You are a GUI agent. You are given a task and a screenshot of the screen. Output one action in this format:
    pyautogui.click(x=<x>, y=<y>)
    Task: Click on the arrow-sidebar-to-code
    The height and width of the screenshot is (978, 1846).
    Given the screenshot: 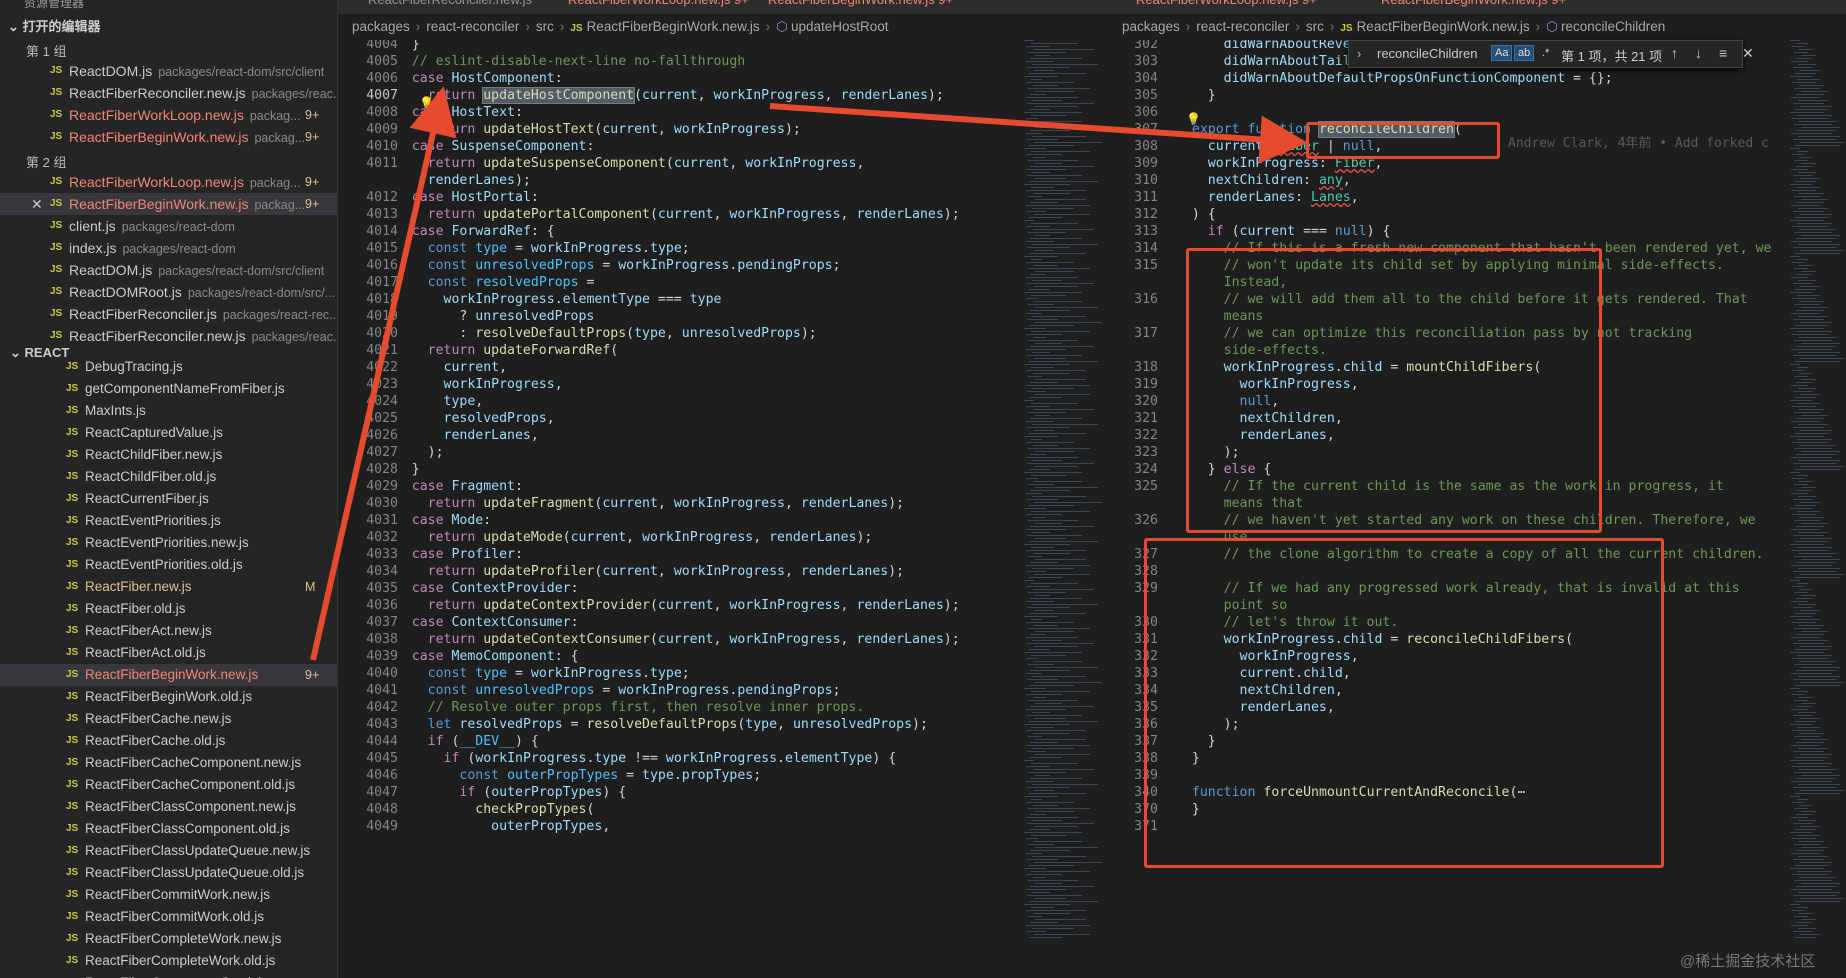 What is the action you would take?
    pyautogui.click(x=383, y=373)
    